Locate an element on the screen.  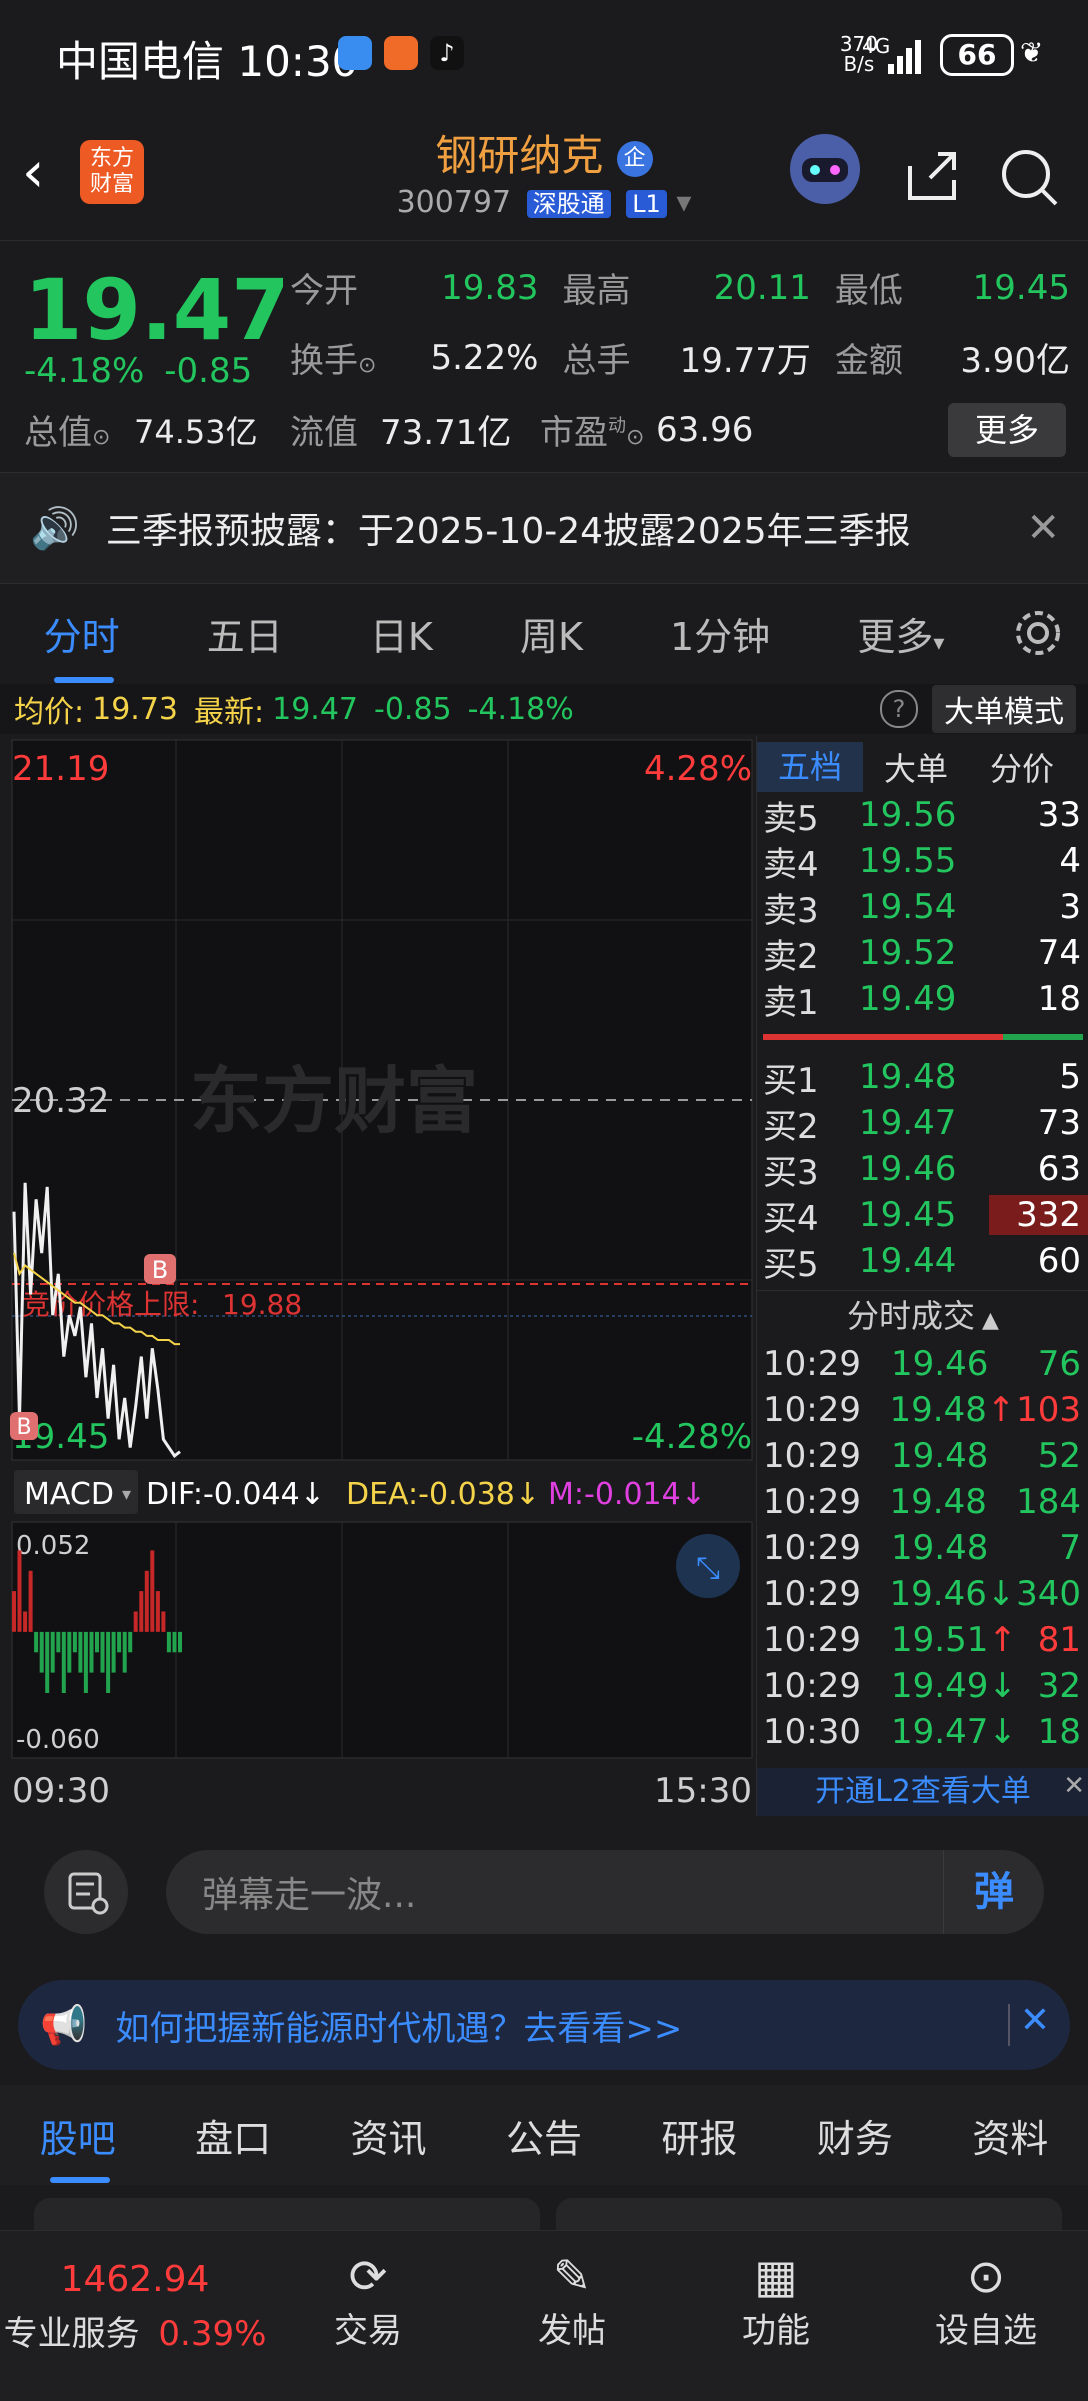
share-icon is located at coordinates (932, 178).